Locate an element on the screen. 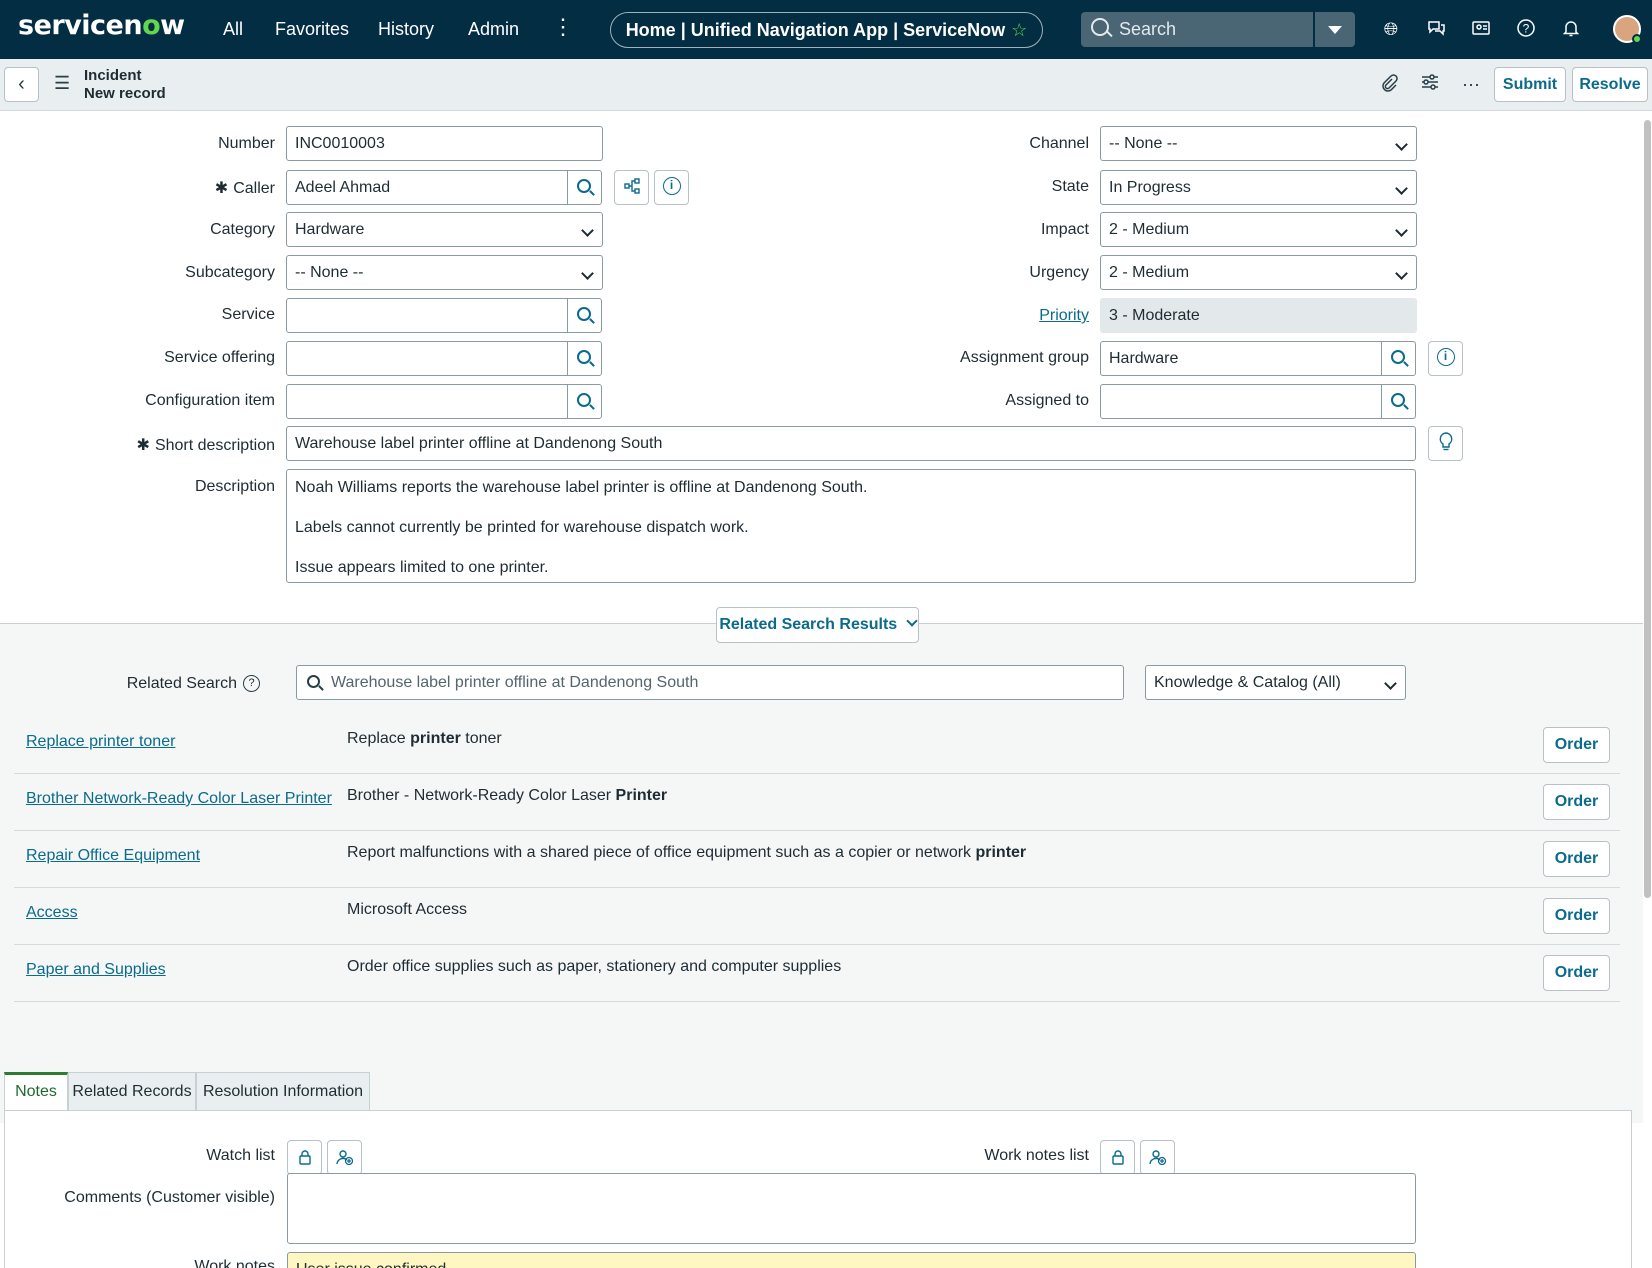  more-actions-icon: ⋯ is located at coordinates (1471, 85).